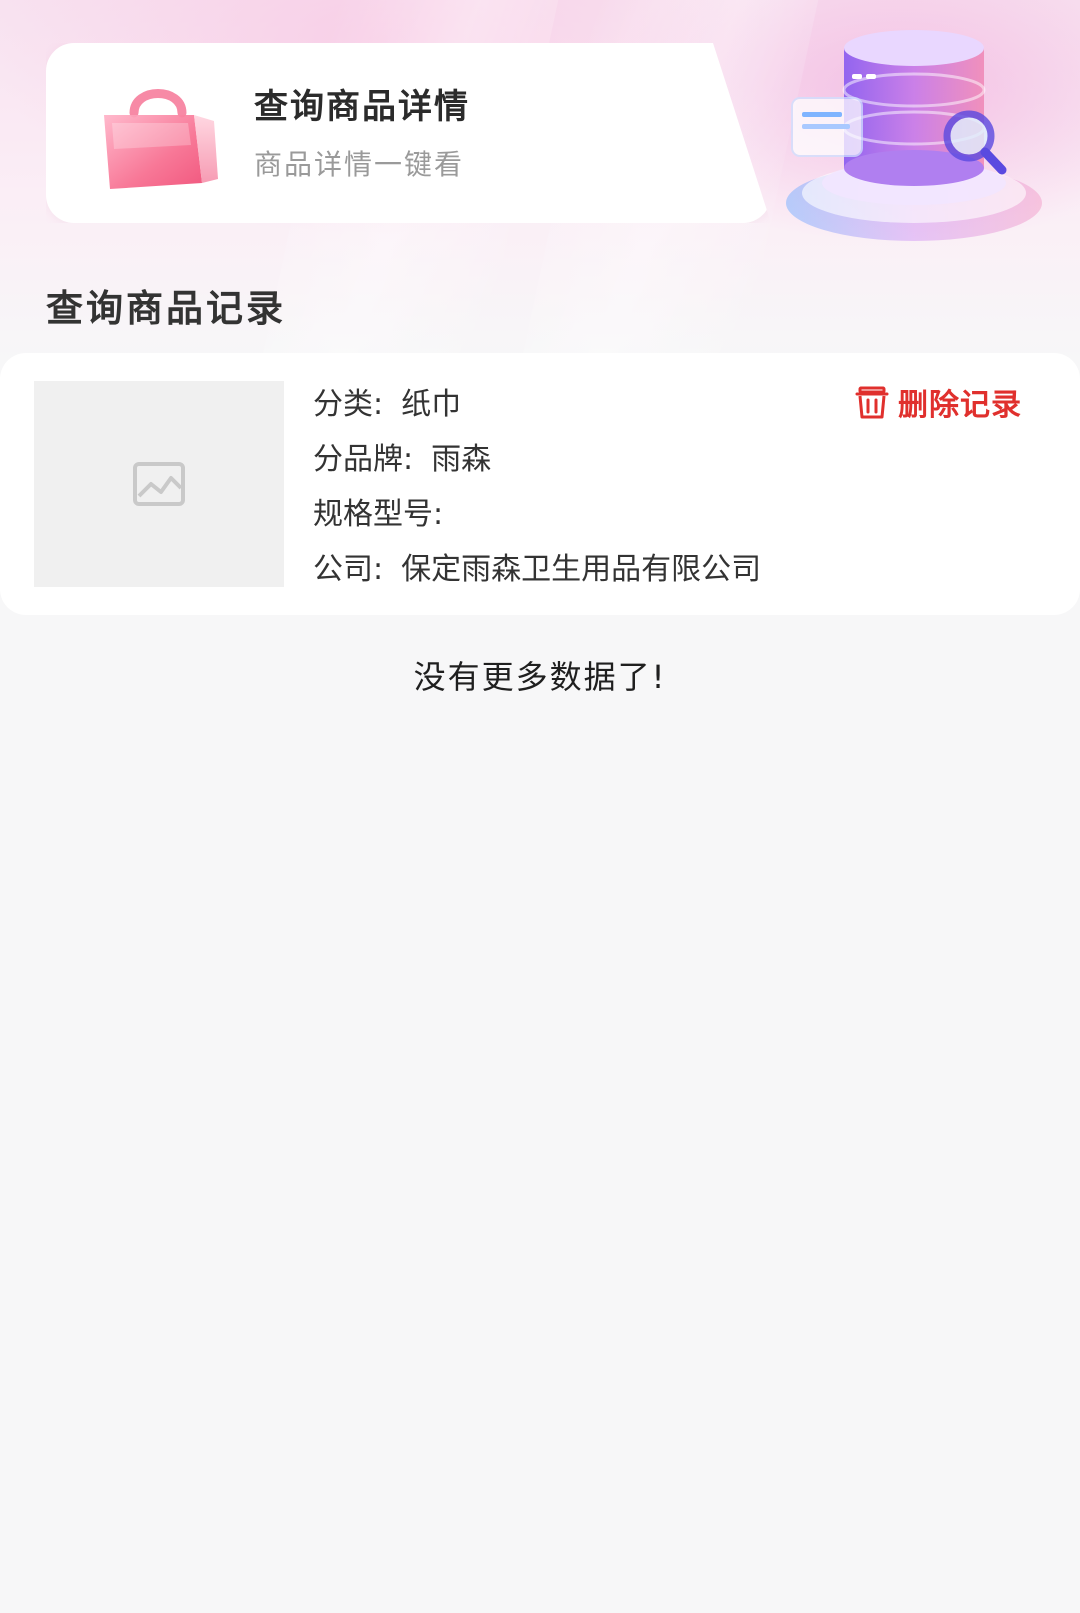 The height and width of the screenshot is (1613, 1080). What do you see at coordinates (166, 308) in the screenshot?
I see `section-title-query-records: 查询商品记录` at bounding box center [166, 308].